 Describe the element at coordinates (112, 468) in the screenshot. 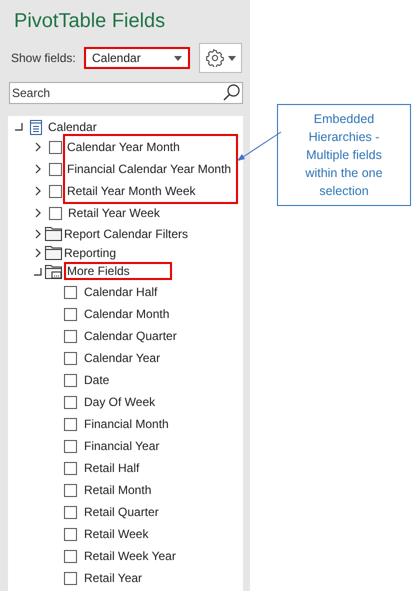

I see `field-label: Retail Half` at that location.